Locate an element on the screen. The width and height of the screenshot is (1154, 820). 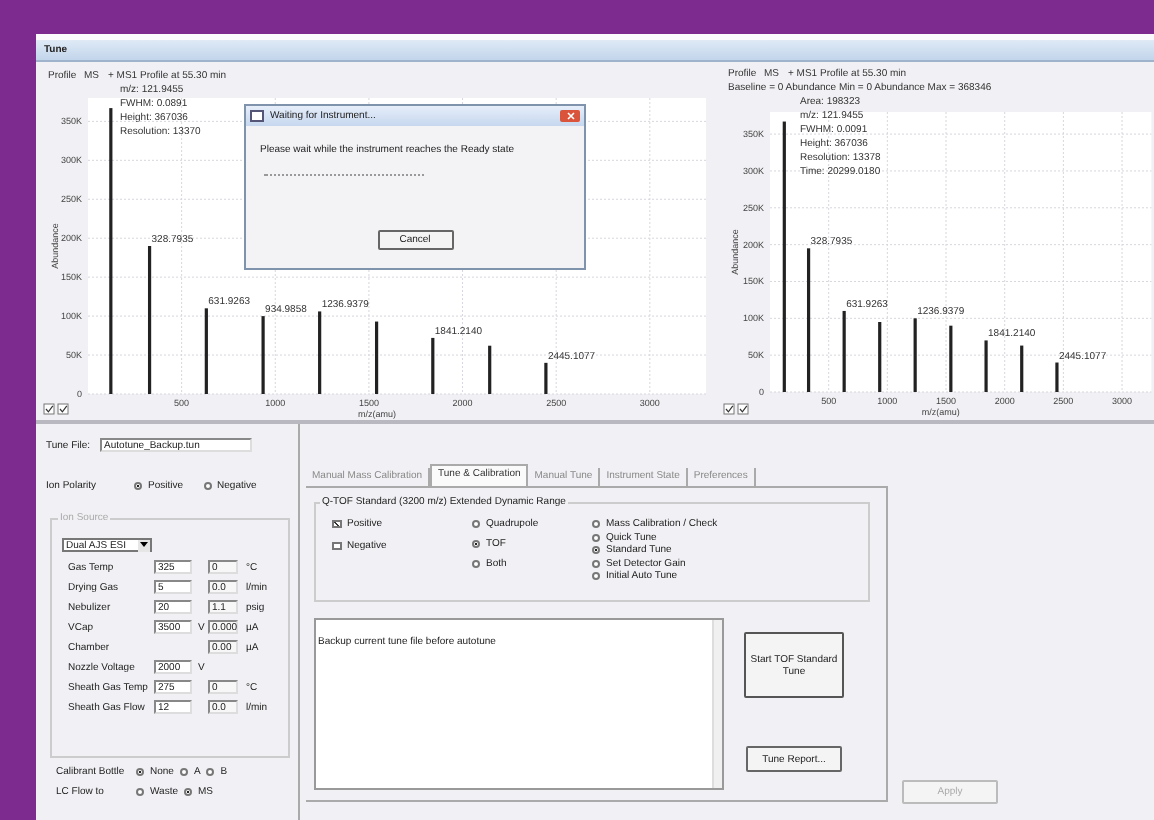
dropdown-arrow-icon is located at coordinates (144, 545).